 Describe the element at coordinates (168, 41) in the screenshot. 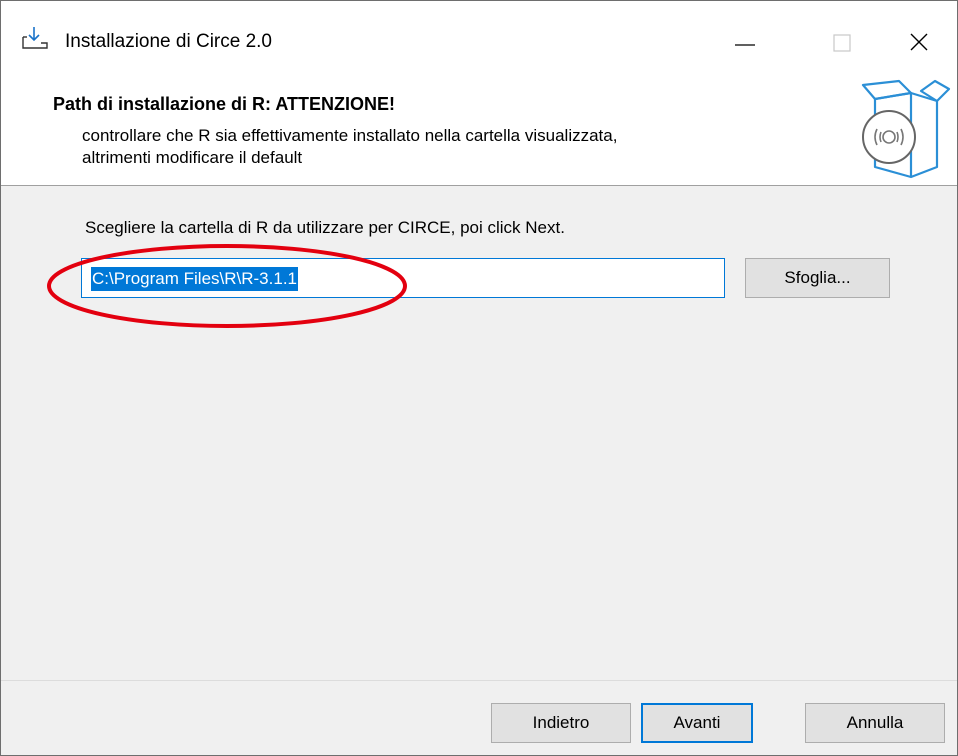

I see `window-title: Installazione di Circe 2.0` at that location.